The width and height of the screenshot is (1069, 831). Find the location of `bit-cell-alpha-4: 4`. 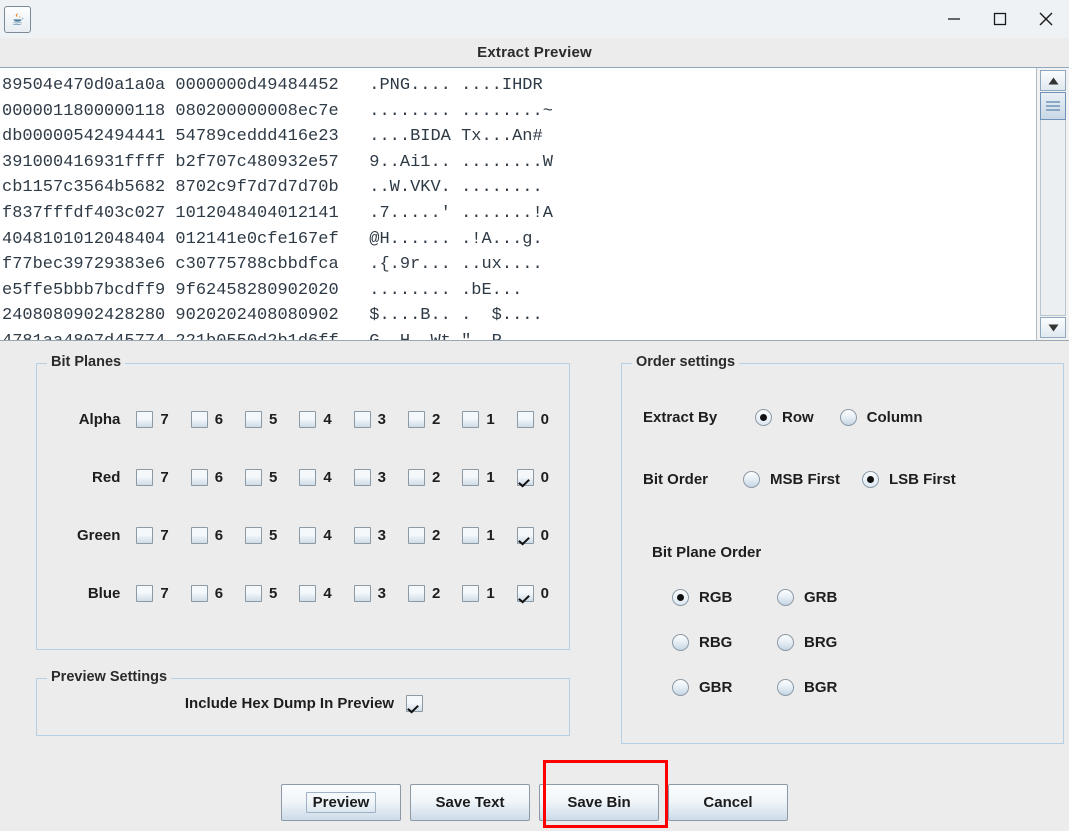

bit-cell-alpha-4: 4 is located at coordinates (326, 419).